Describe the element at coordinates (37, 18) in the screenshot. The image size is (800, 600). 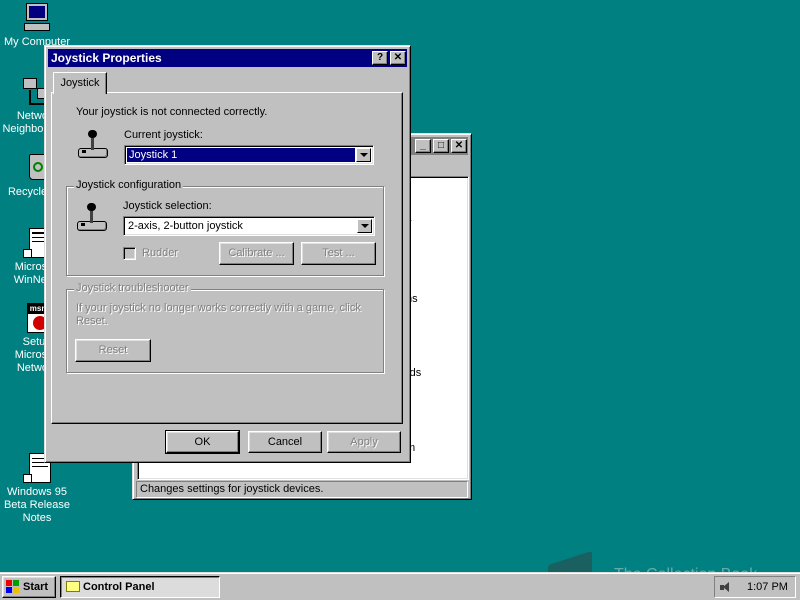
I see `computer-icon` at that location.